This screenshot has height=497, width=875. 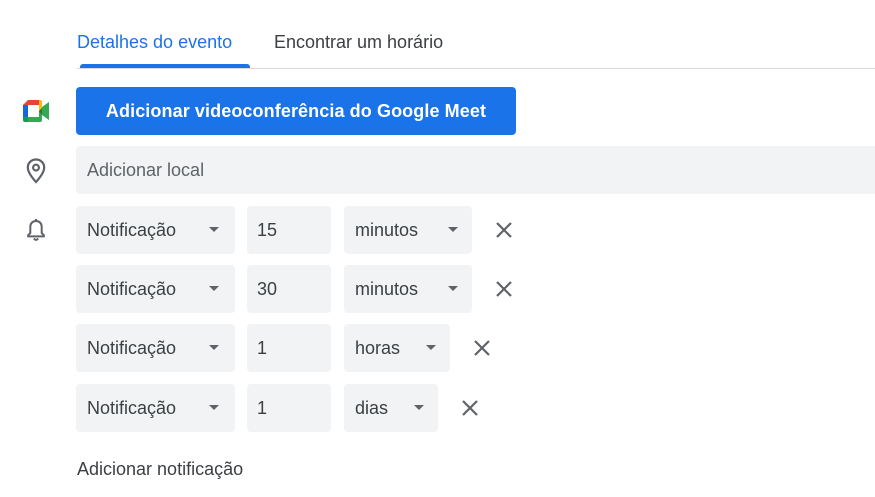 I want to click on notification-unit-select: dias, so click(x=391, y=408).